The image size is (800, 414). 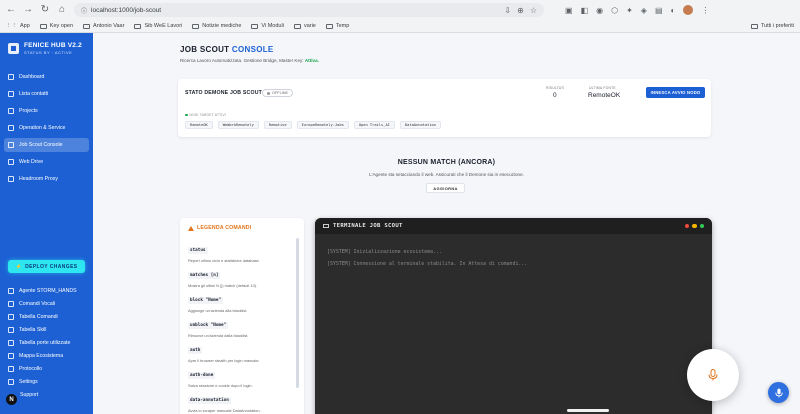 What do you see at coordinates (772, 26) in the screenshot?
I see `all-bookmarks: Tutti i preferiti` at bounding box center [772, 26].